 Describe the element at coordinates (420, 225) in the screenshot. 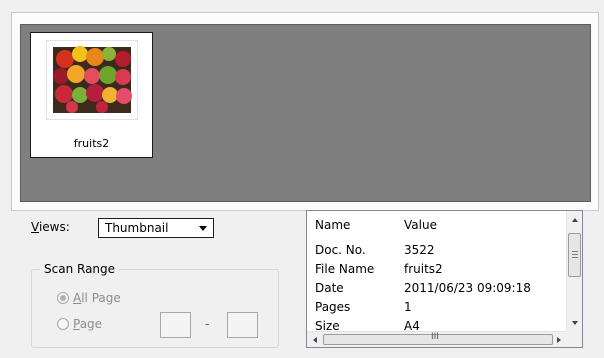

I see `column-header-value: Value` at that location.